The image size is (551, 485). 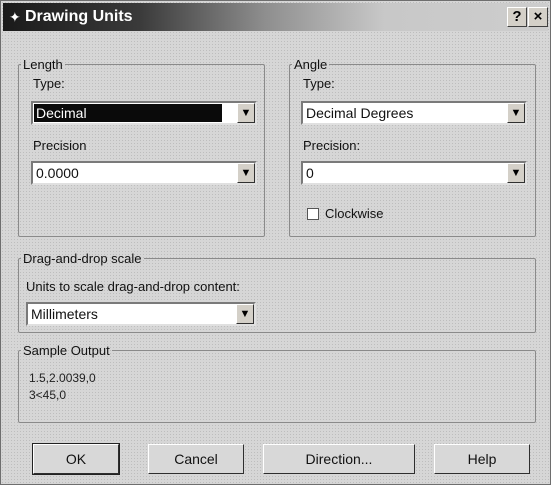 I want to click on angle-legend: Angle, so click(x=311, y=64).